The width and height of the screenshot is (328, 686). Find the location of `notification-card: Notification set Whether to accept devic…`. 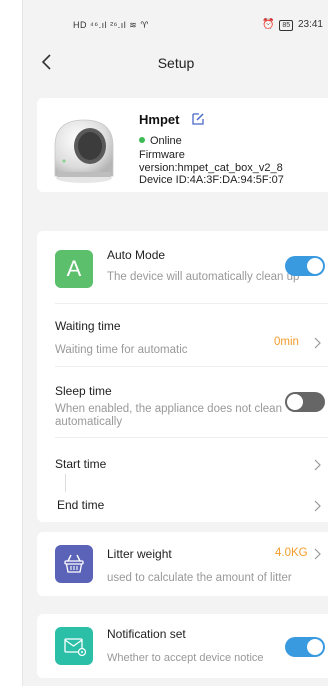

notification-card: Notification set Whether to accept devic… is located at coordinates (182, 646).